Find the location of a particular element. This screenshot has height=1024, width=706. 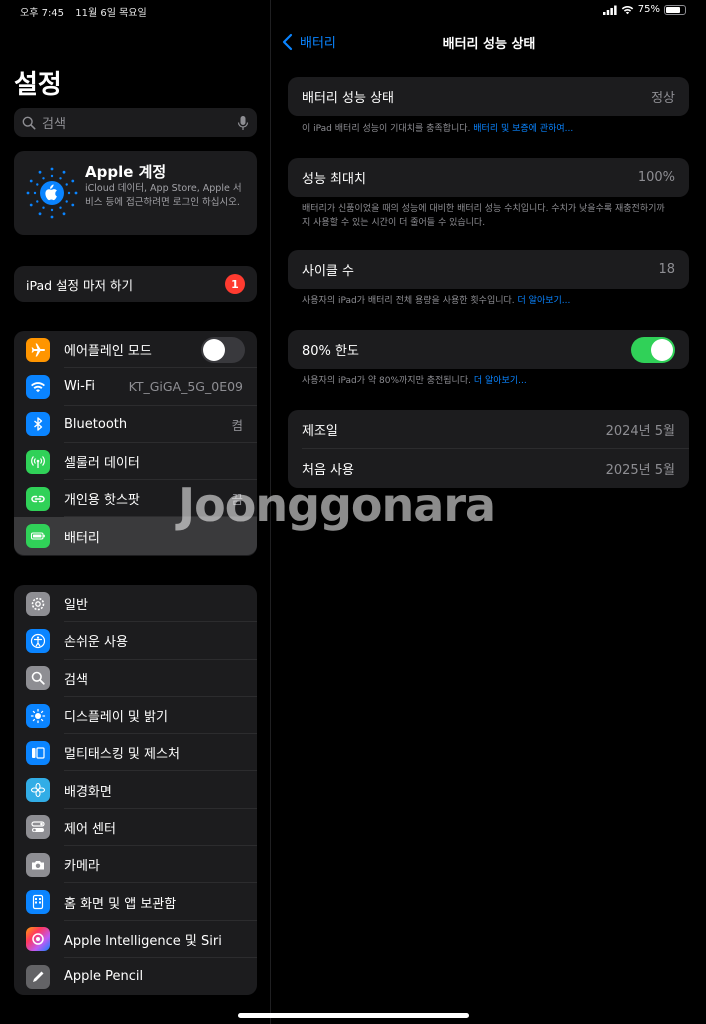

sidebar-item-home-screen: 홈 화면 및 앱 보관함 is located at coordinates (135, 902).